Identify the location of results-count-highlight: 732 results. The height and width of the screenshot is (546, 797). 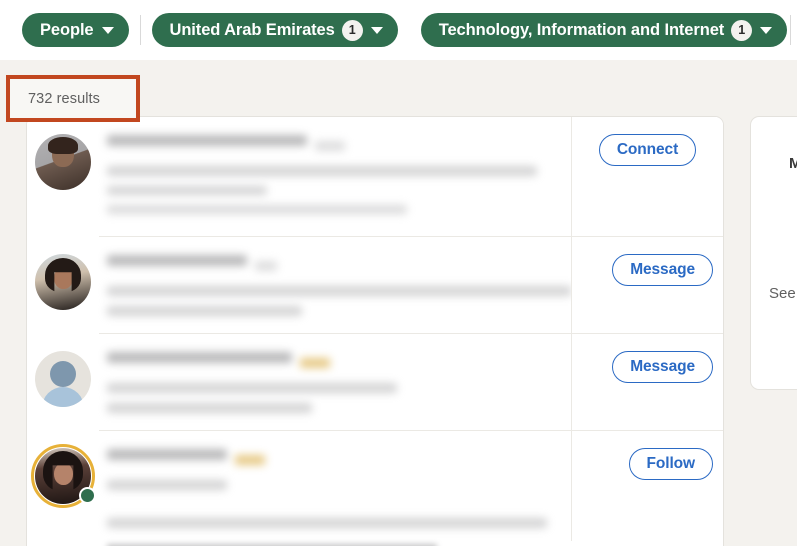
(73, 98).